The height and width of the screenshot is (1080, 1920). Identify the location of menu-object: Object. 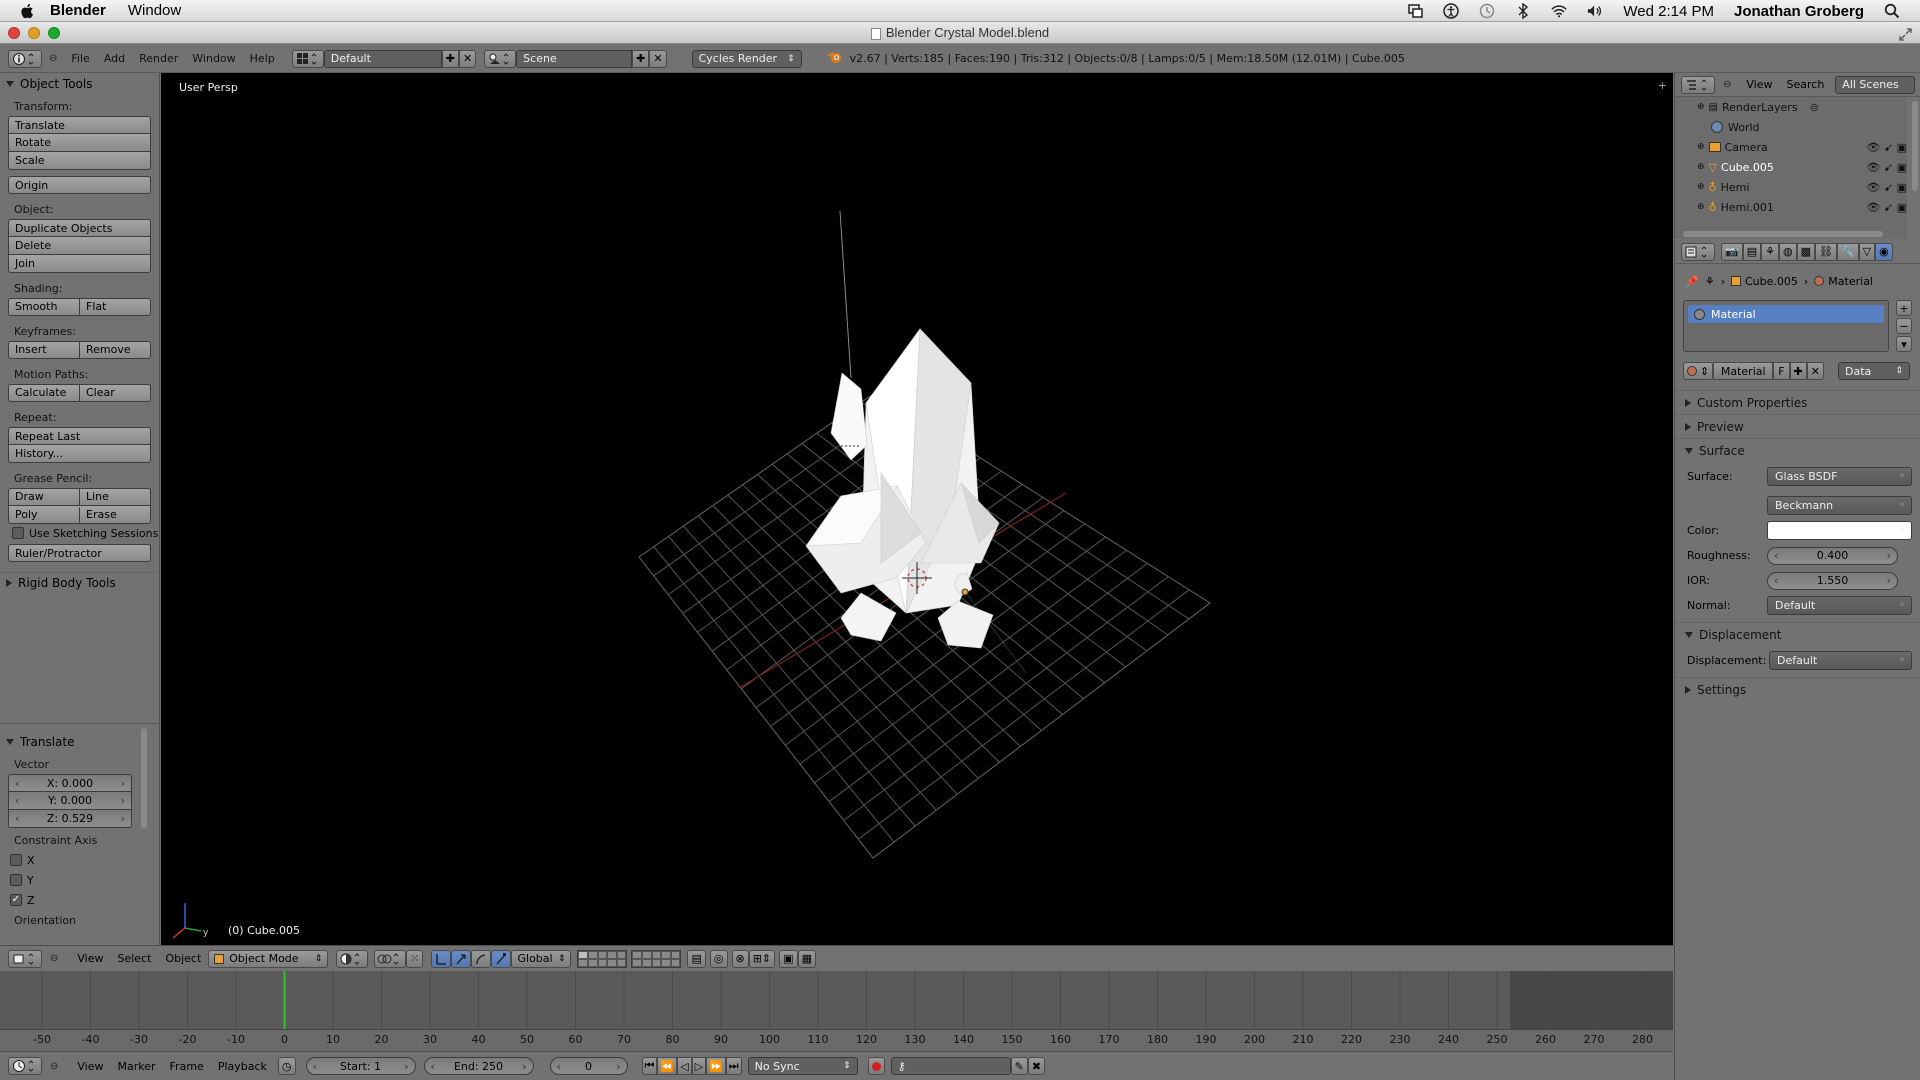
(183, 958).